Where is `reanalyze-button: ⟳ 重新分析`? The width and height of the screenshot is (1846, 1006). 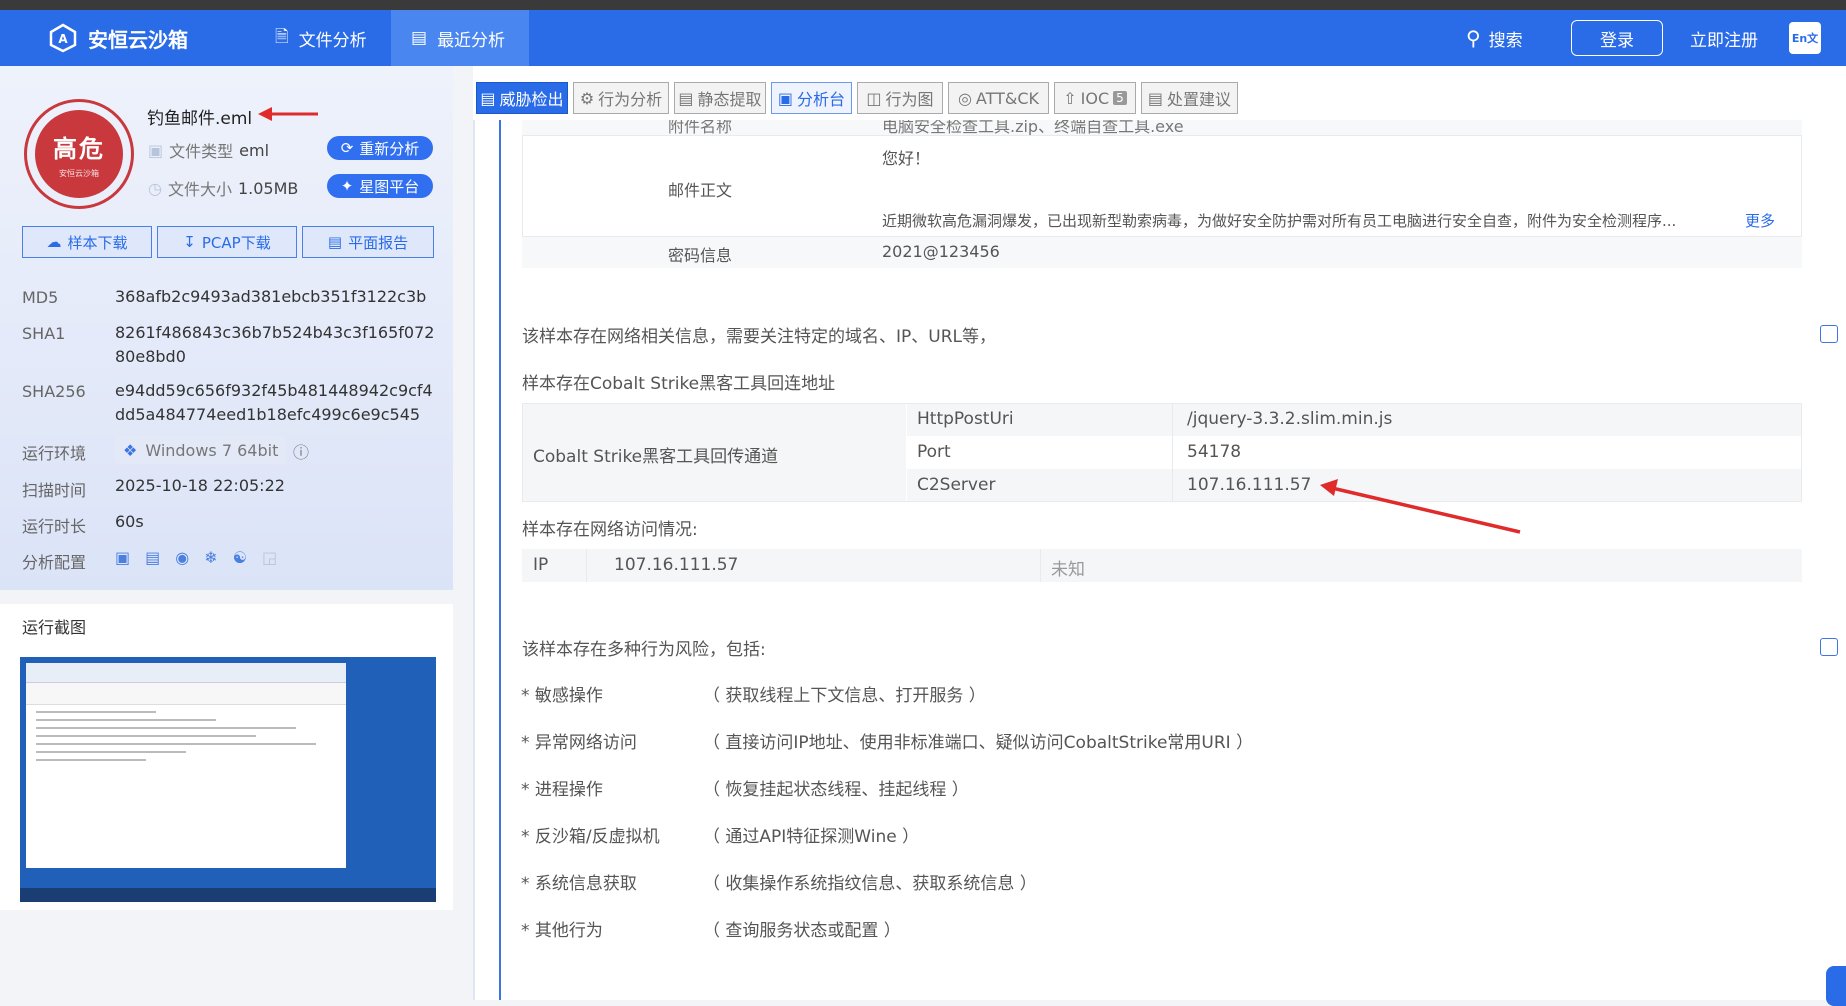
reanalyze-button: ⟳ 重新分析 is located at coordinates (380, 148).